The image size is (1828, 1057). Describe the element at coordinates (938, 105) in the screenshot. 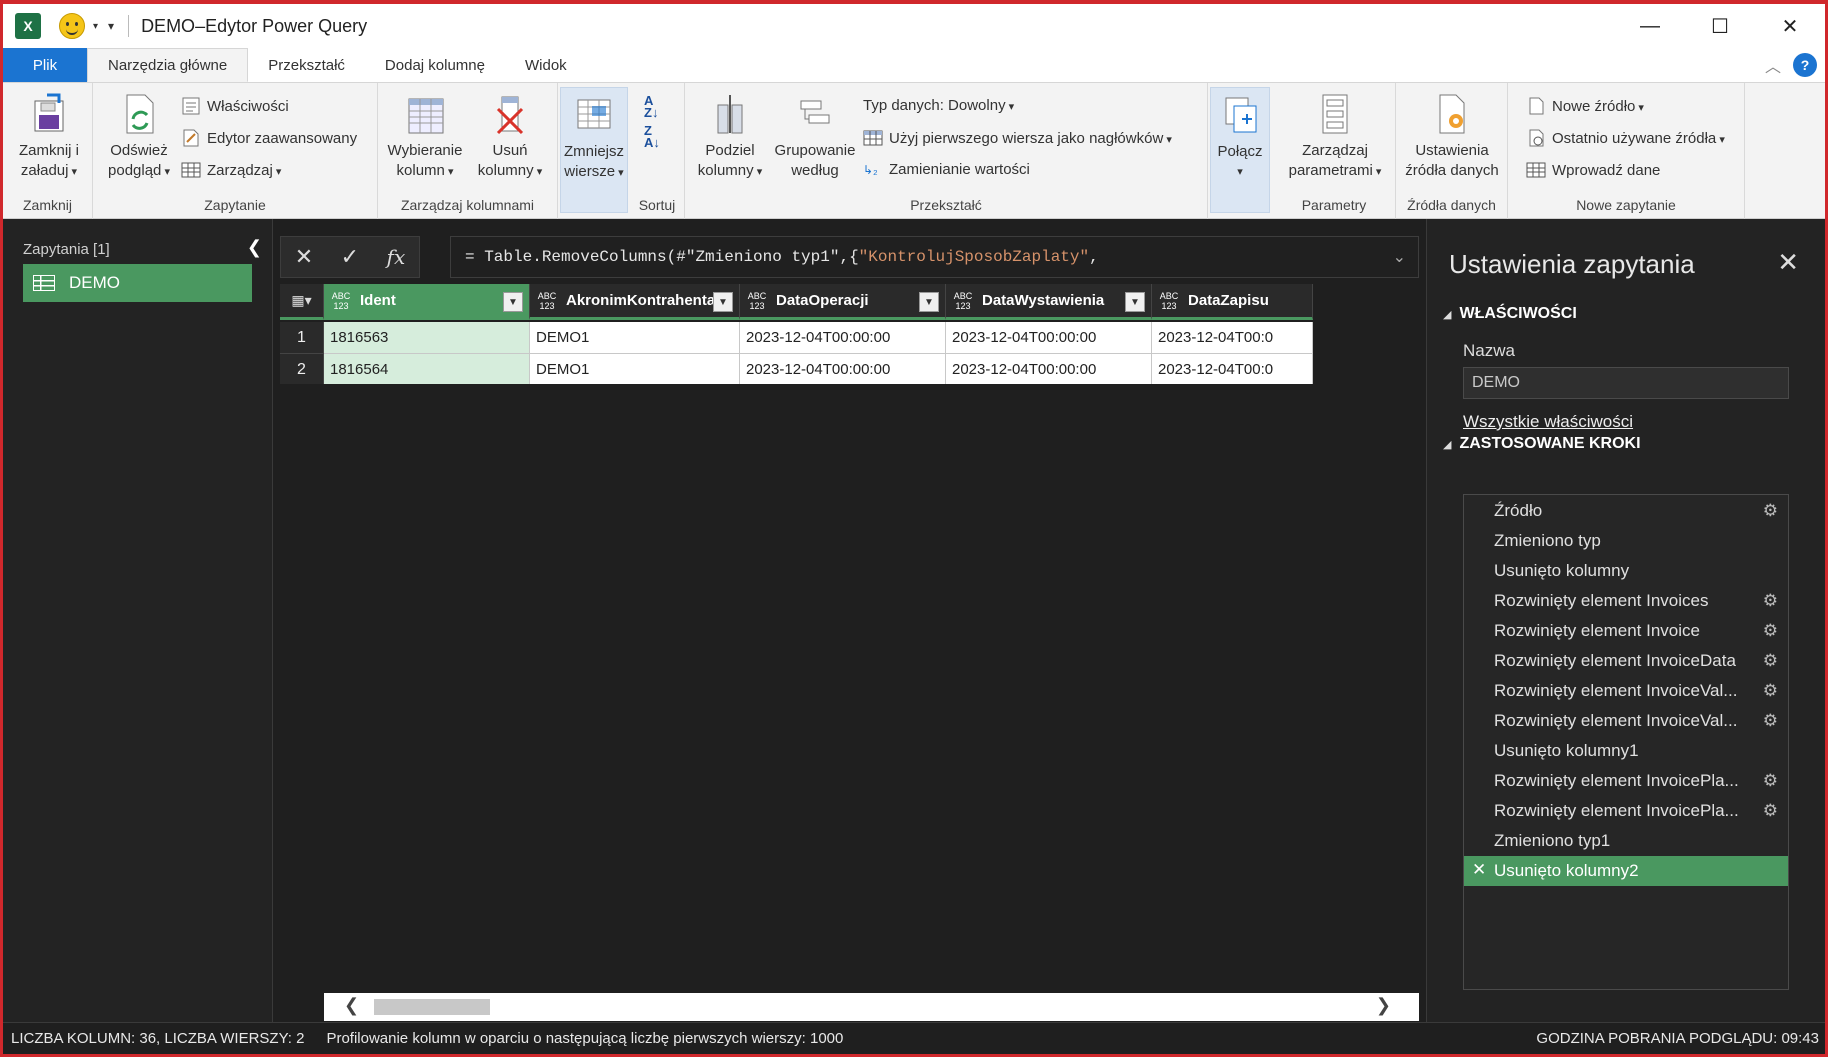

I see `data-type-dropdown: Typ danych: Dowolny` at that location.